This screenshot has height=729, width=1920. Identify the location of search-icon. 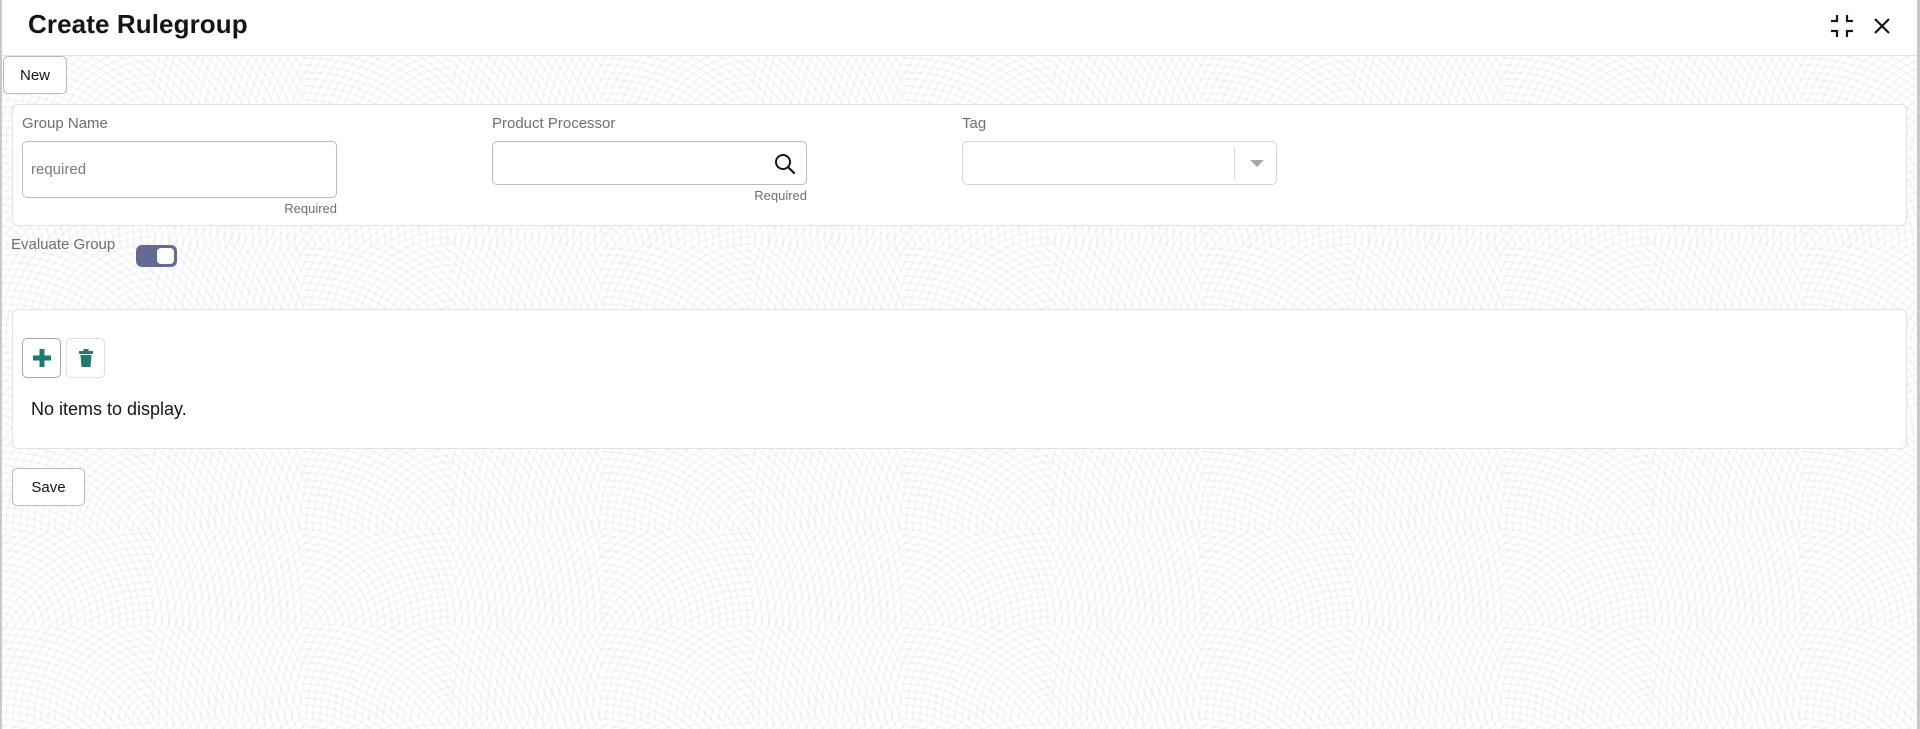
(785, 164).